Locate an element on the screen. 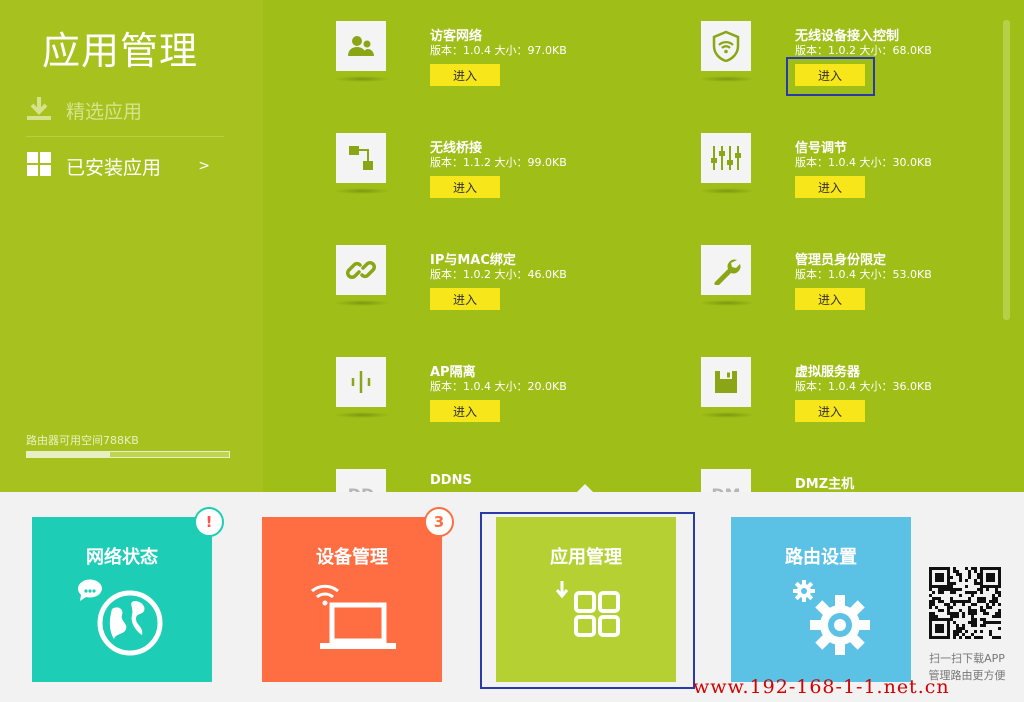 Image resolution: width=1024 pixels, height=702 pixels. app-card-ap-isolation: AP隔离 版本：1.0.4 大小：20.0KB 进入 is located at coordinates (495, 407).